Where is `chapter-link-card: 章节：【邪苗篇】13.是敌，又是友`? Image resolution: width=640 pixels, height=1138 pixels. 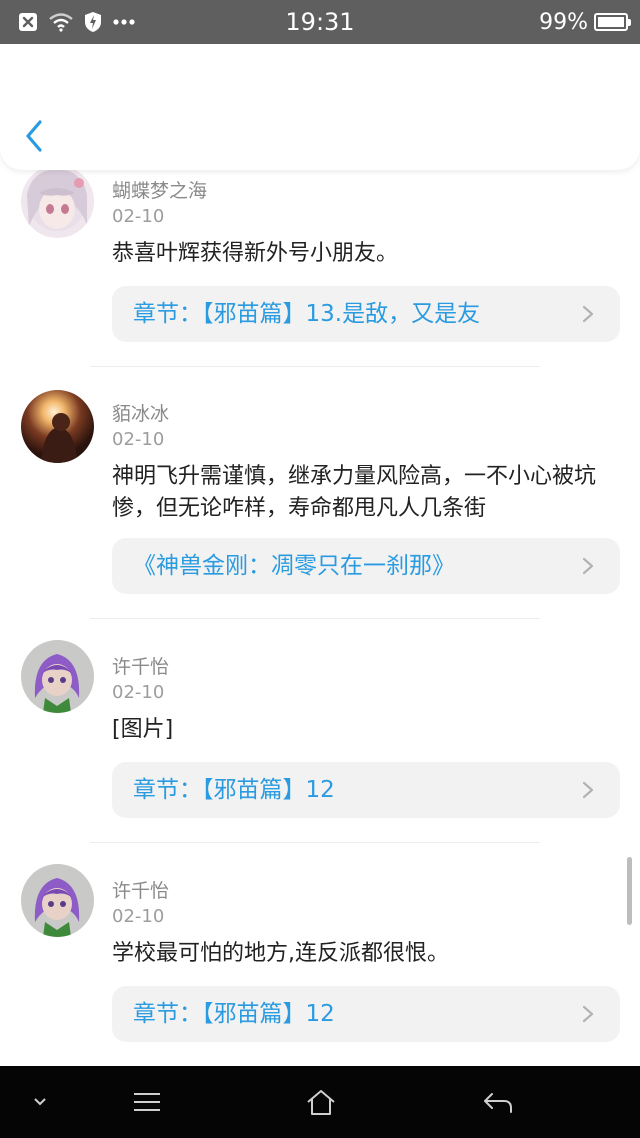
chapter-link-card: 章节：【邪苗篇】13.是敌，又是友 is located at coordinates (366, 314).